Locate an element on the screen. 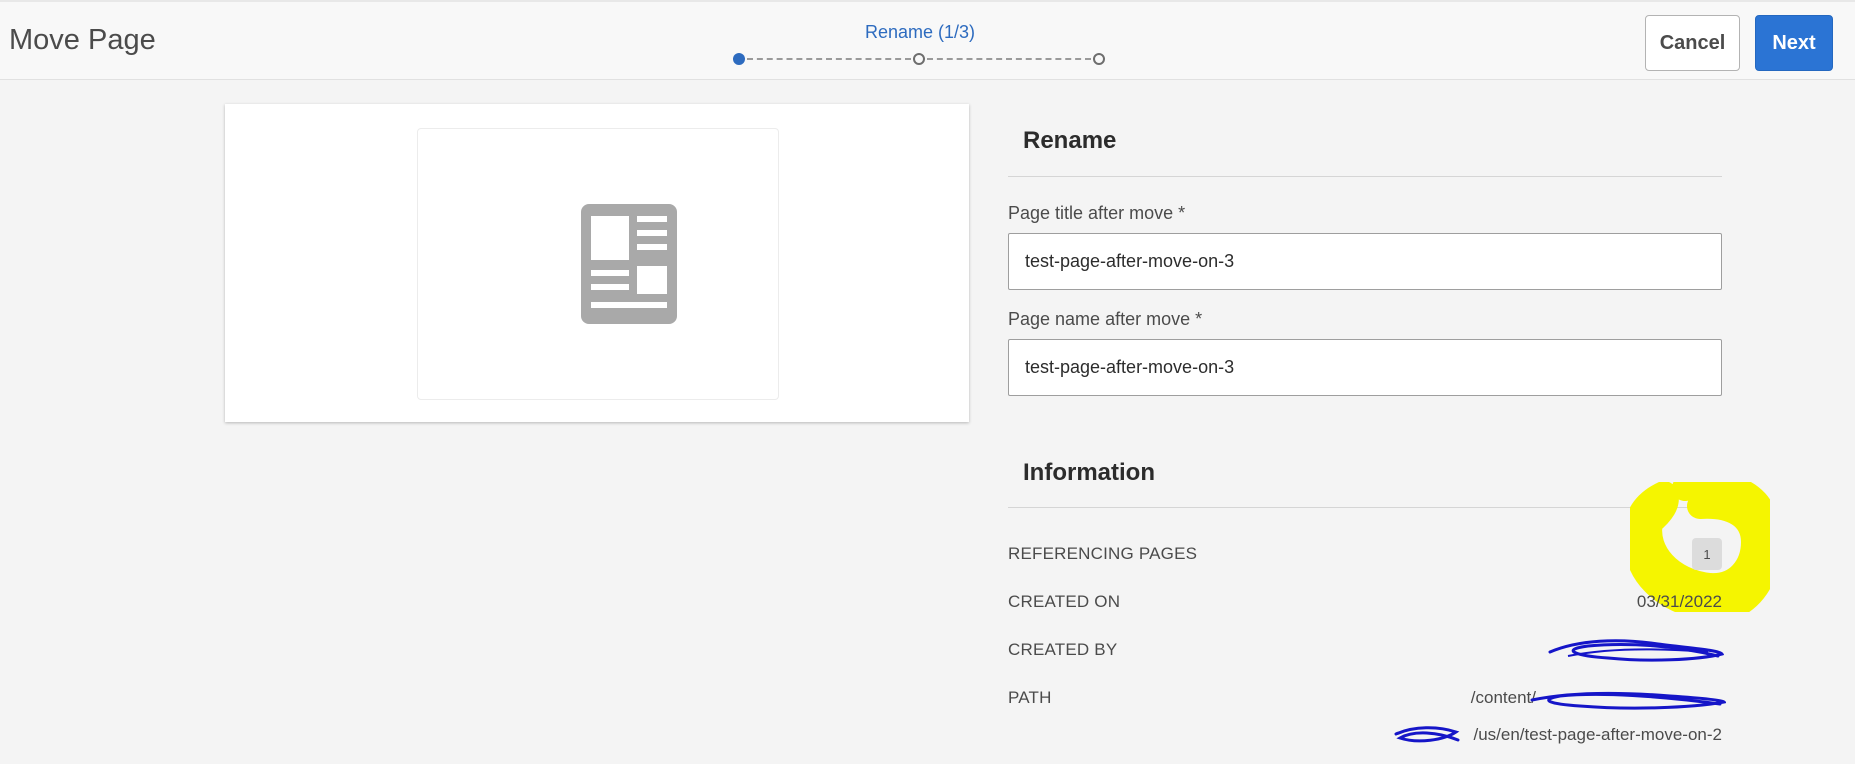  created-by-label: CREATED BY is located at coordinates (1063, 649).